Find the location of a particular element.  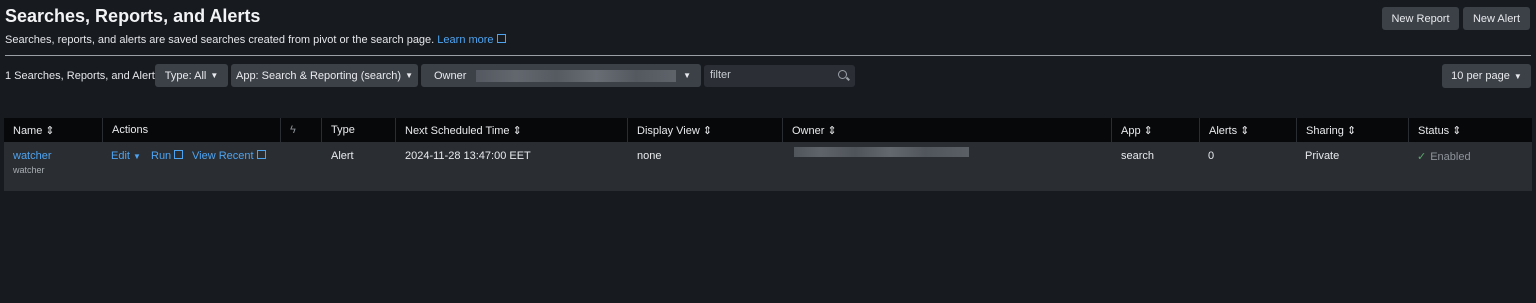

search-icon is located at coordinates (842, 74).